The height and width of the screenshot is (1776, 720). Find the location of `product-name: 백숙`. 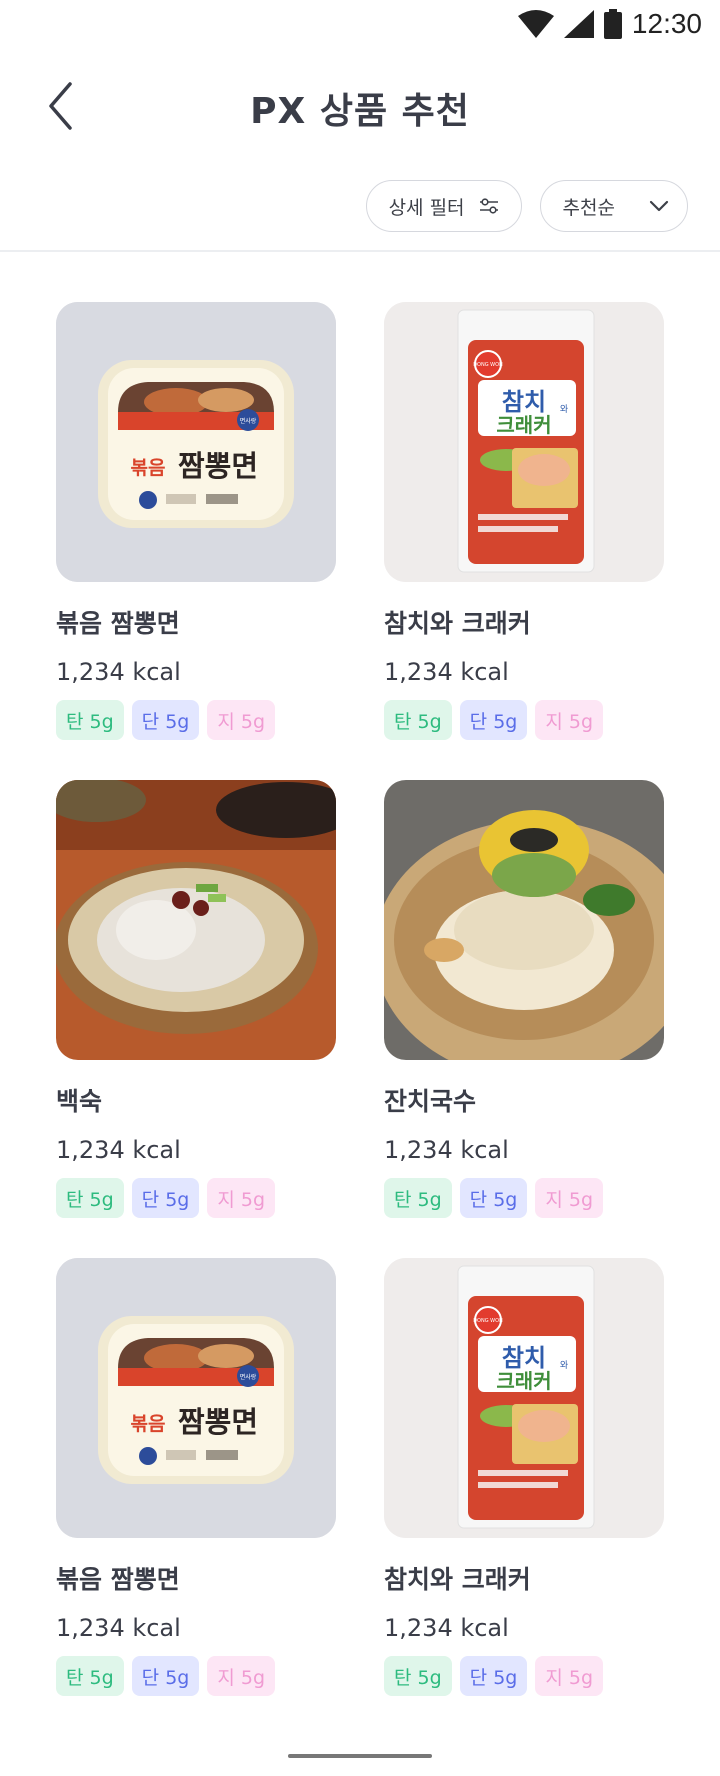

product-name: 백숙 is located at coordinates (79, 1101).